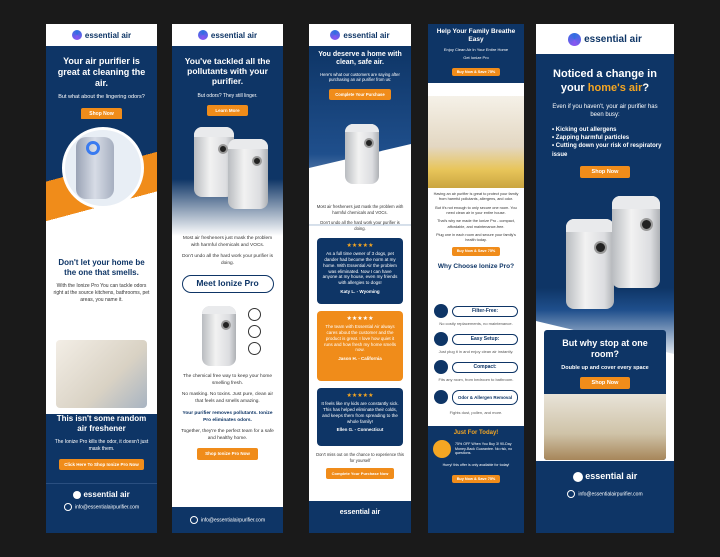 This screenshot has height=557, width=720. I want to click on bullet-2: • Zapping harmful particles, so click(591, 138).